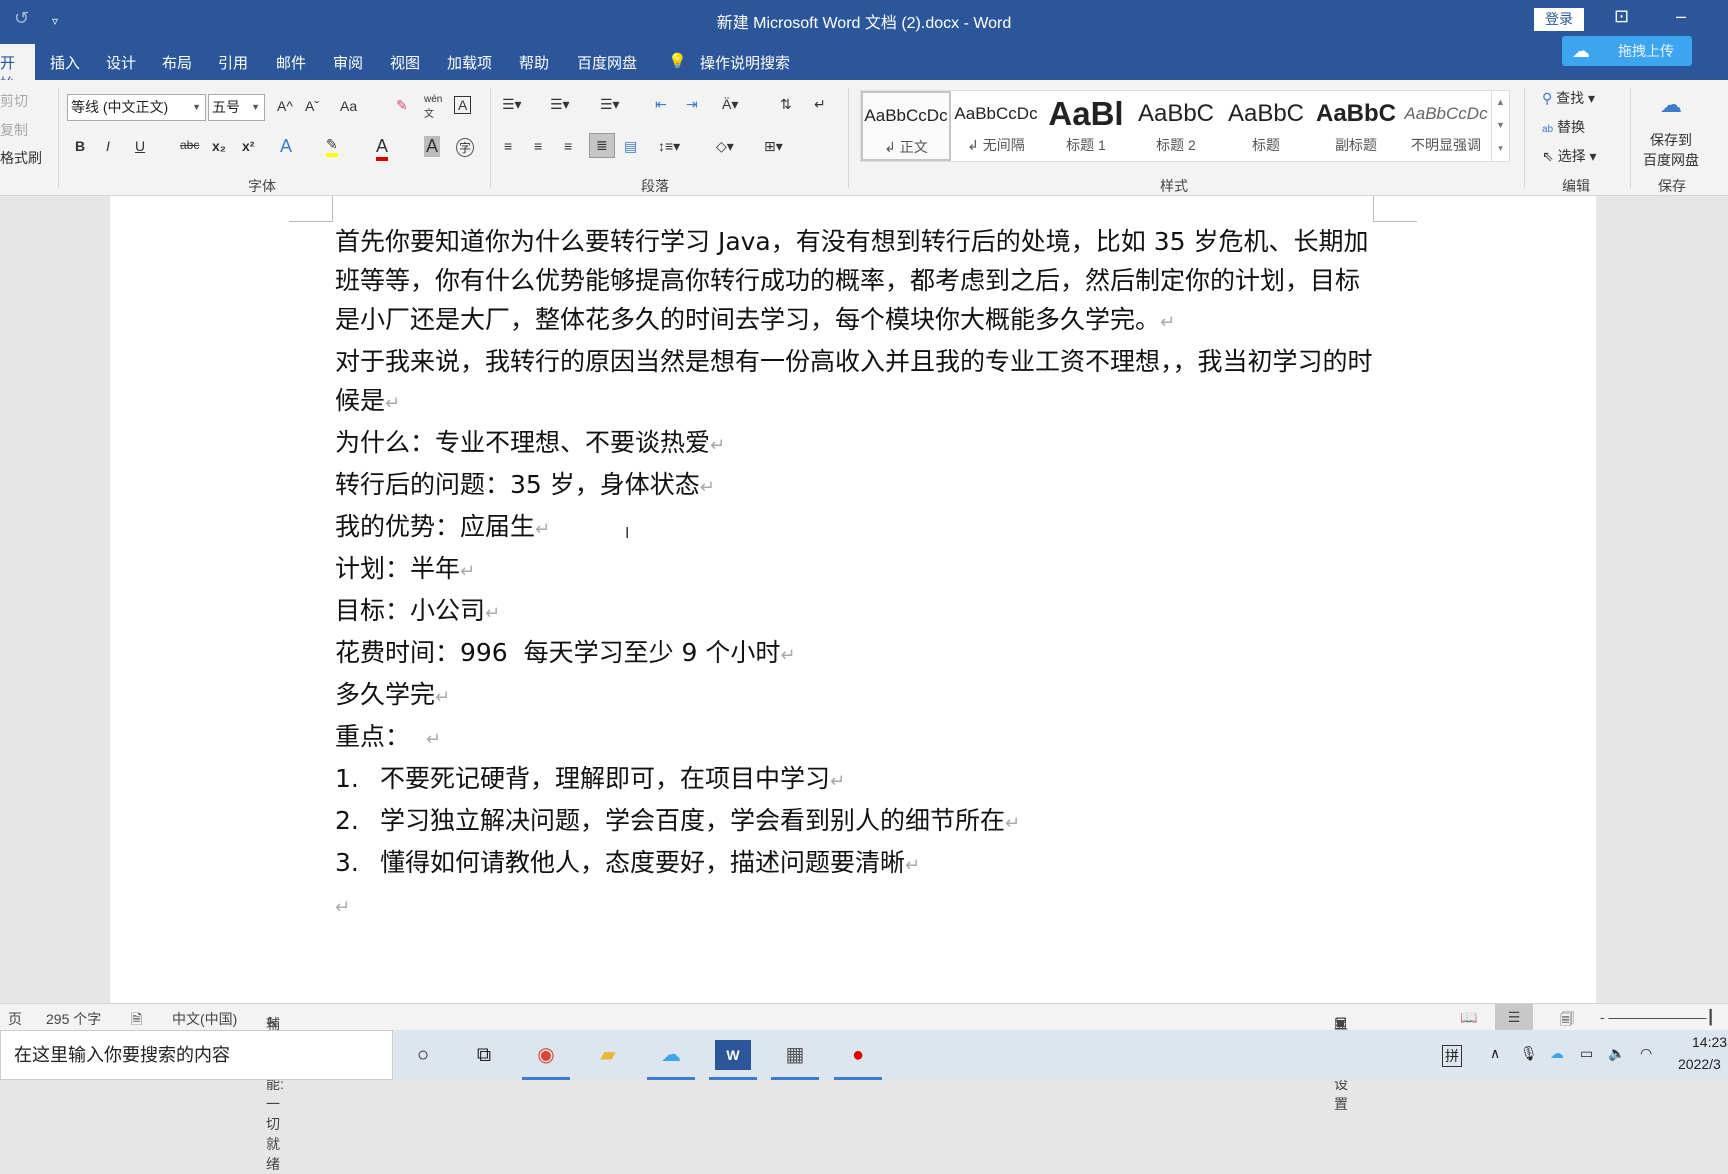 The height and width of the screenshot is (1174, 1728). I want to click on phonetic-guide-icon: wén 文, so click(433, 107).